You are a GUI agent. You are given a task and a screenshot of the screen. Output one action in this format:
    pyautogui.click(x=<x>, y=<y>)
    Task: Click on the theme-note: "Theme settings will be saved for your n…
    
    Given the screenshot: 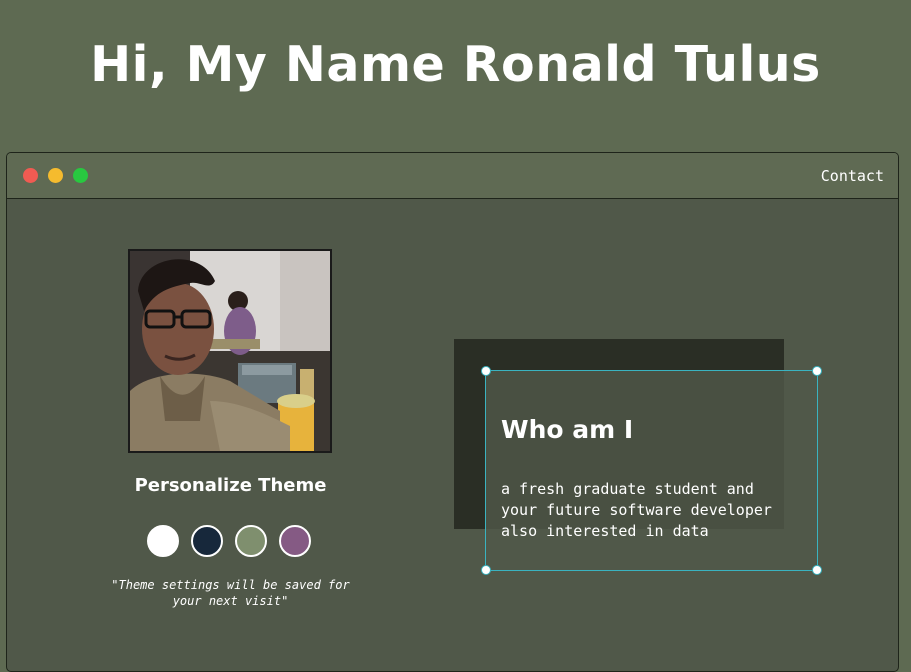 What is the action you would take?
    pyautogui.click(x=230, y=593)
    